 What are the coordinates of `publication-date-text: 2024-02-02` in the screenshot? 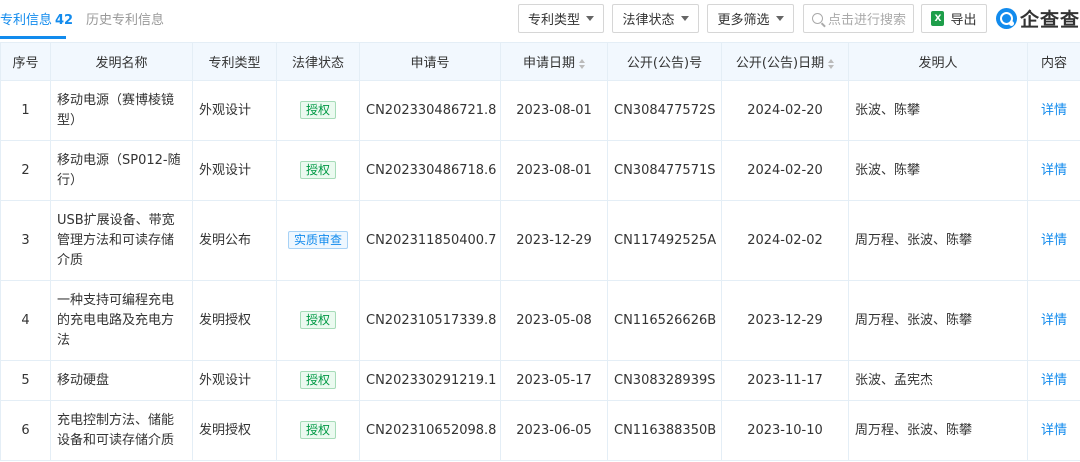 It's located at (785, 240).